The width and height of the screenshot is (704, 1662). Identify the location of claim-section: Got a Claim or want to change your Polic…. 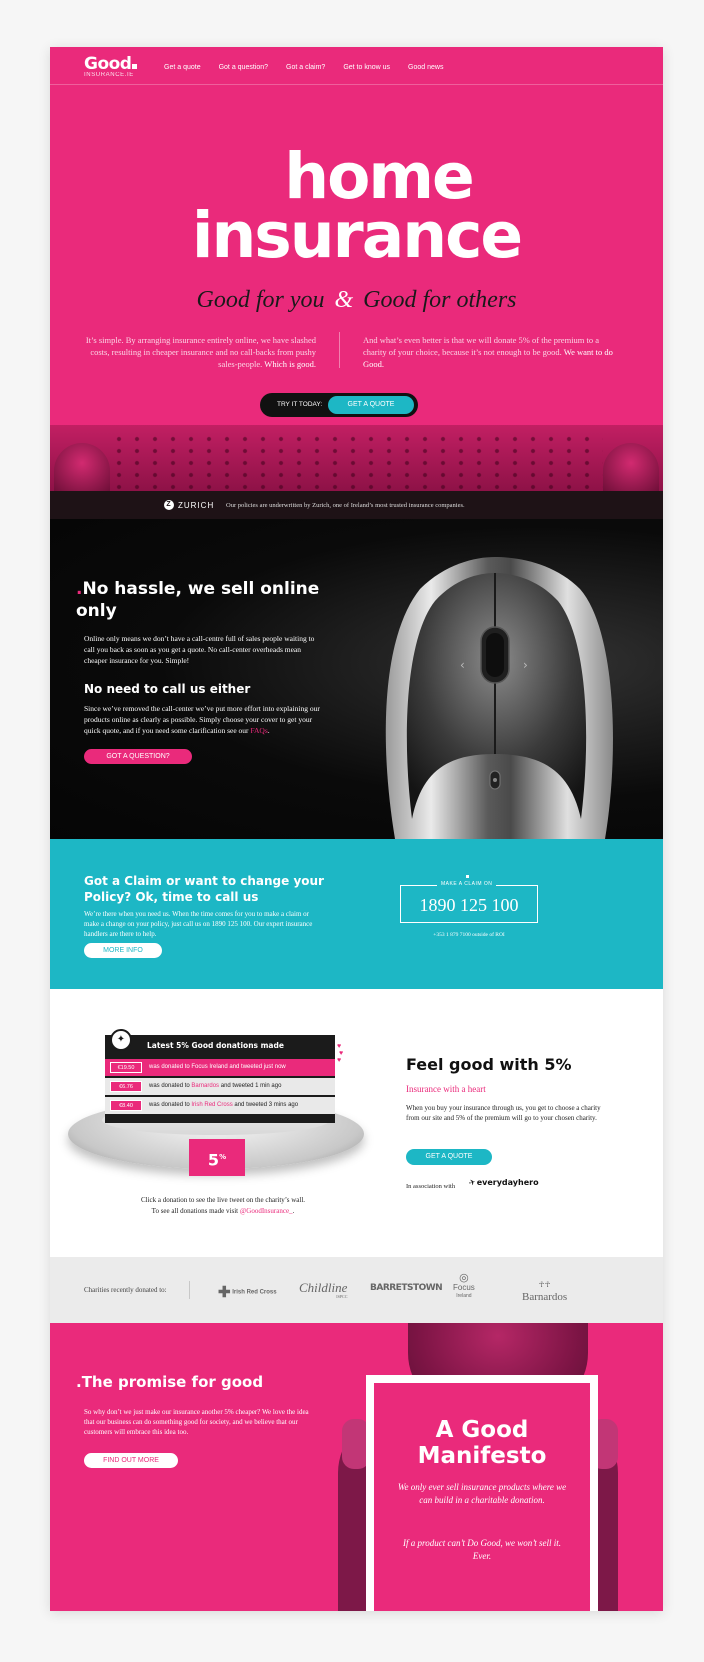
(356, 914).